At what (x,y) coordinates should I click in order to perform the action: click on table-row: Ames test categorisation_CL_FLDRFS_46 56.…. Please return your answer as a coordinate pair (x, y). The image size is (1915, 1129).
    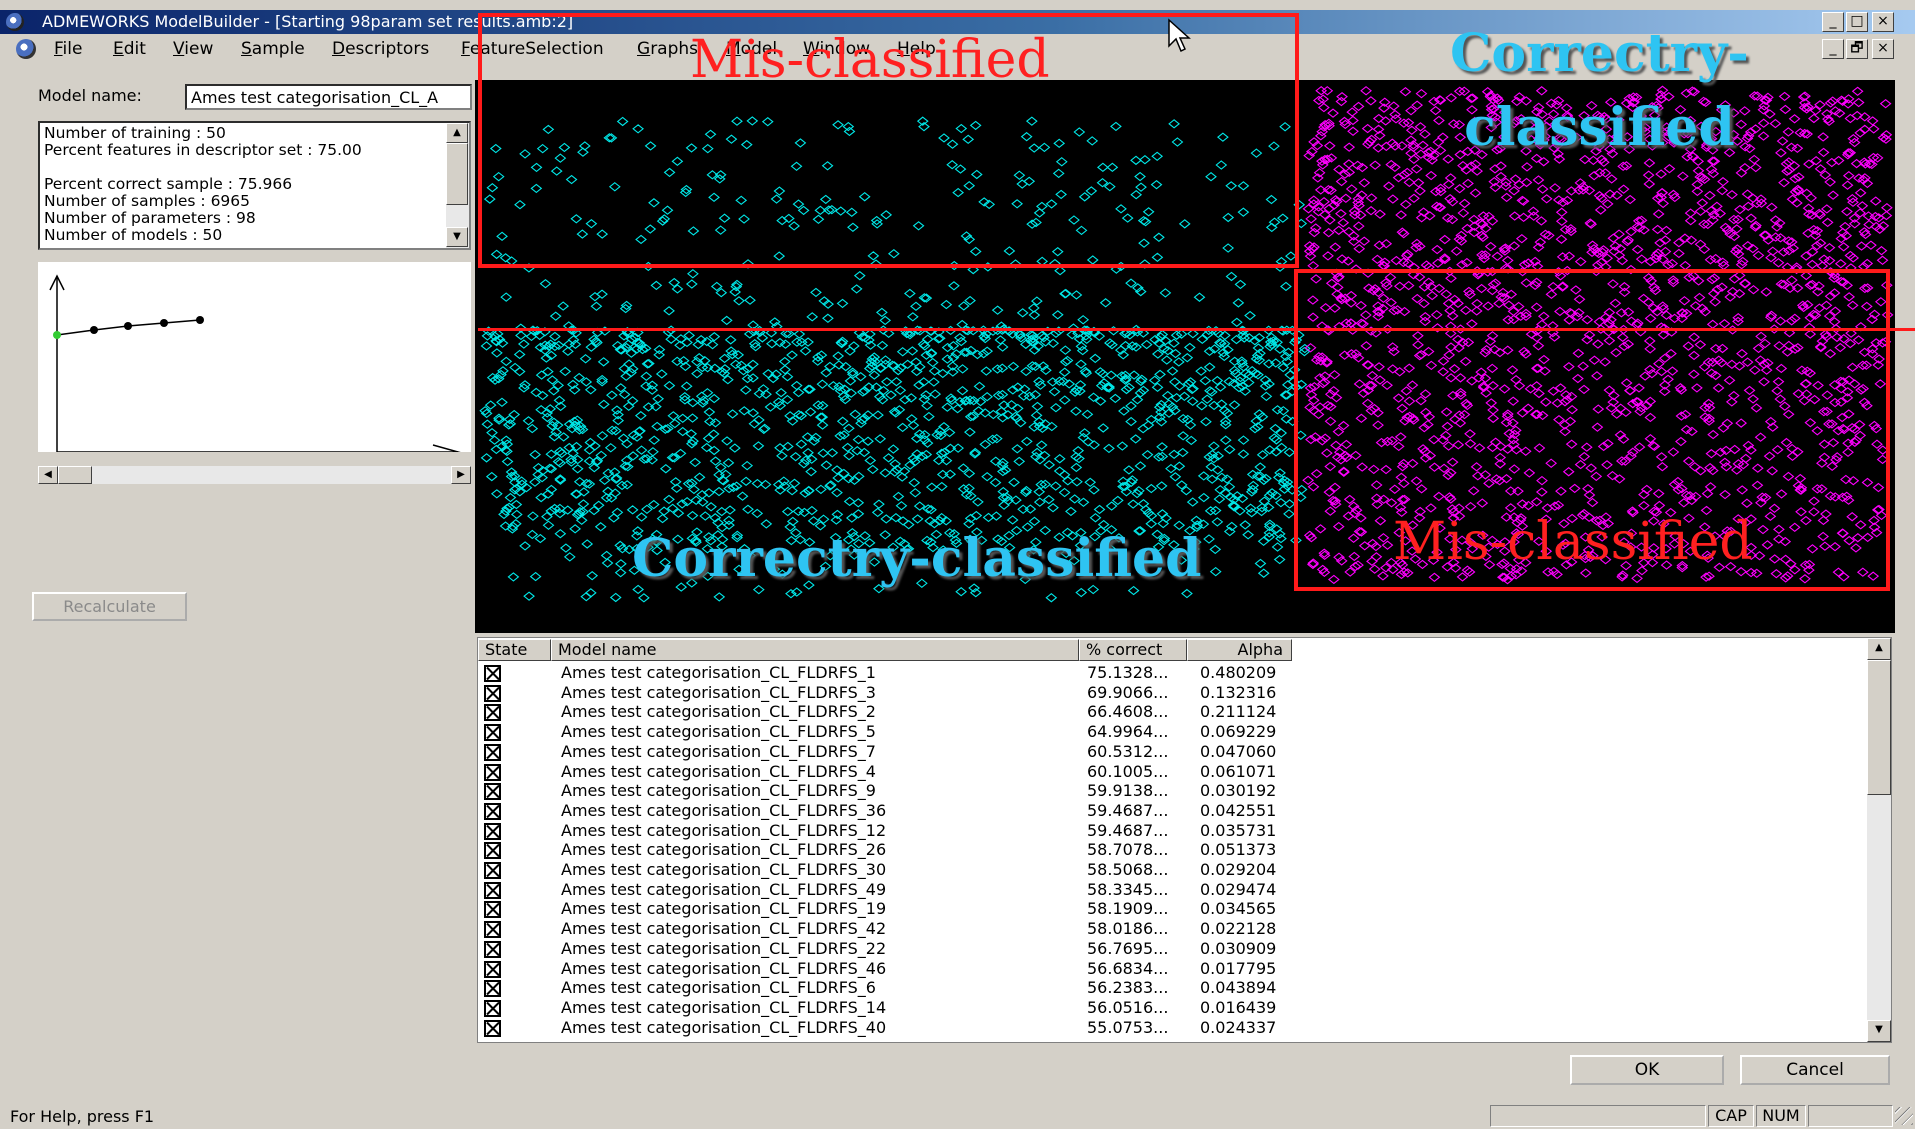
    Looking at the image, I should click on (1168, 969).